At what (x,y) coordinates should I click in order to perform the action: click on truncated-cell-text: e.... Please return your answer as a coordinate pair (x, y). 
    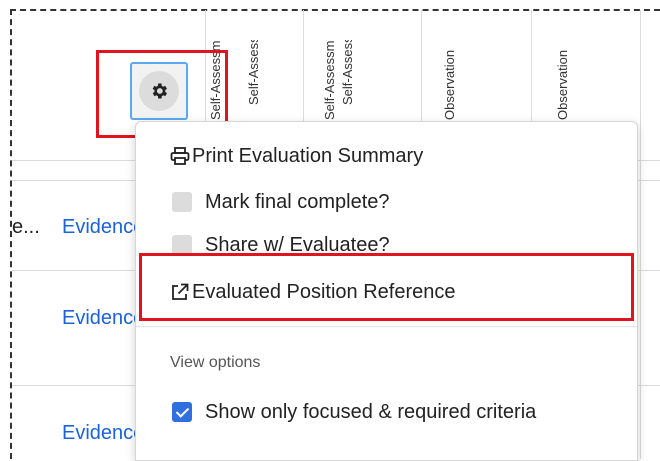
    Looking at the image, I should click on (26, 227).